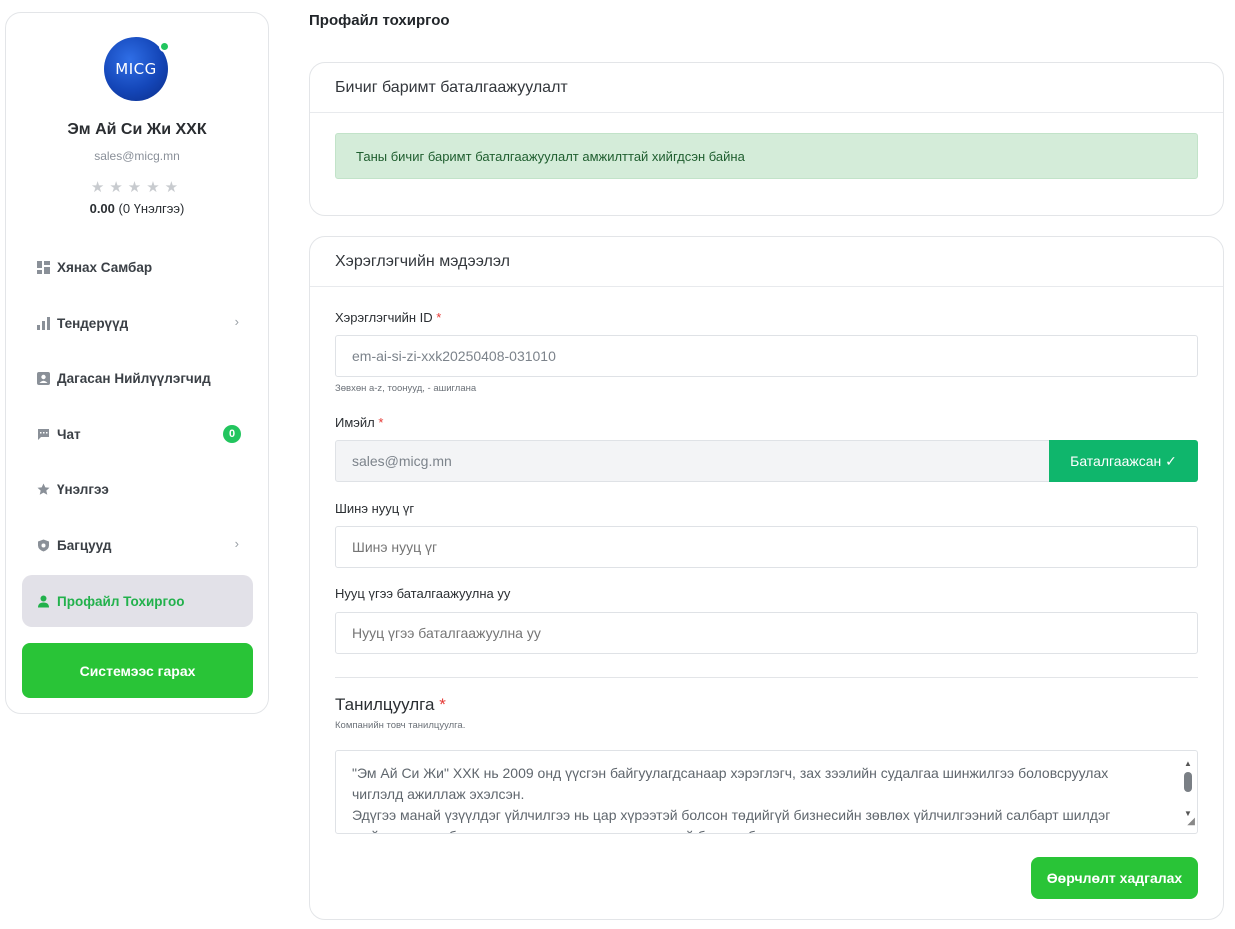 This screenshot has height=929, width=1235. What do you see at coordinates (164, 46) in the screenshot?
I see `online-status-dot` at bounding box center [164, 46].